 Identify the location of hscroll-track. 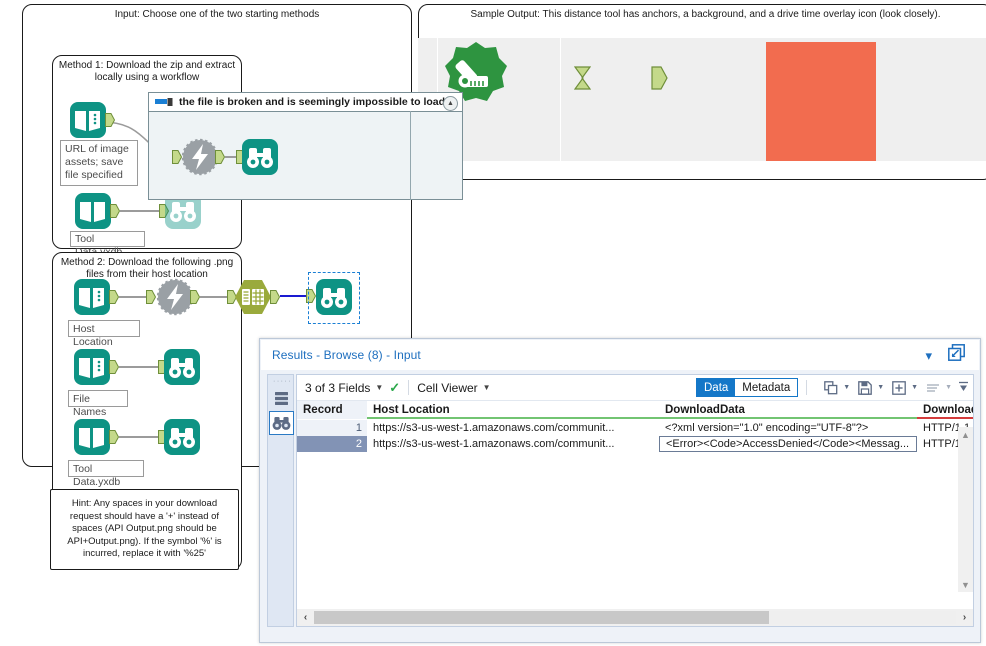
(635, 617).